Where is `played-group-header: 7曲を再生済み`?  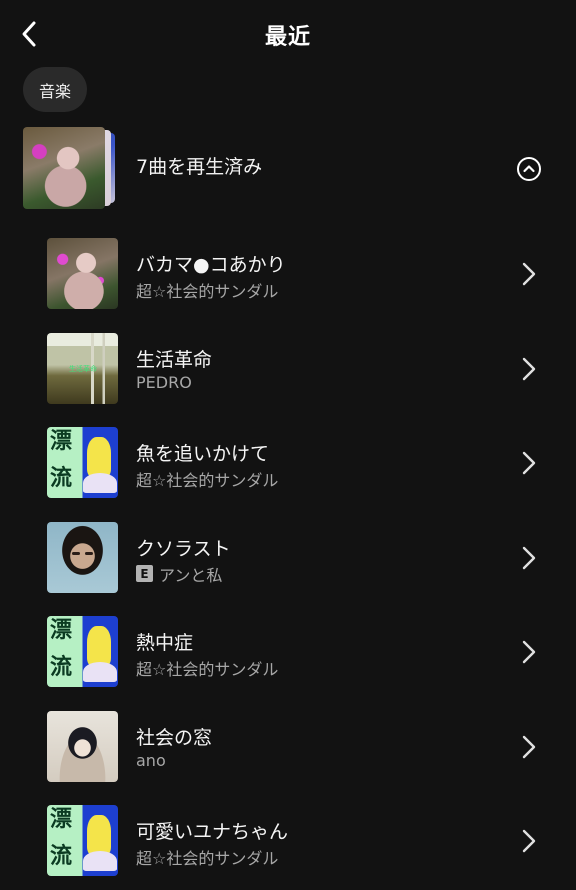 played-group-header: 7曲を再生済み is located at coordinates (288, 168).